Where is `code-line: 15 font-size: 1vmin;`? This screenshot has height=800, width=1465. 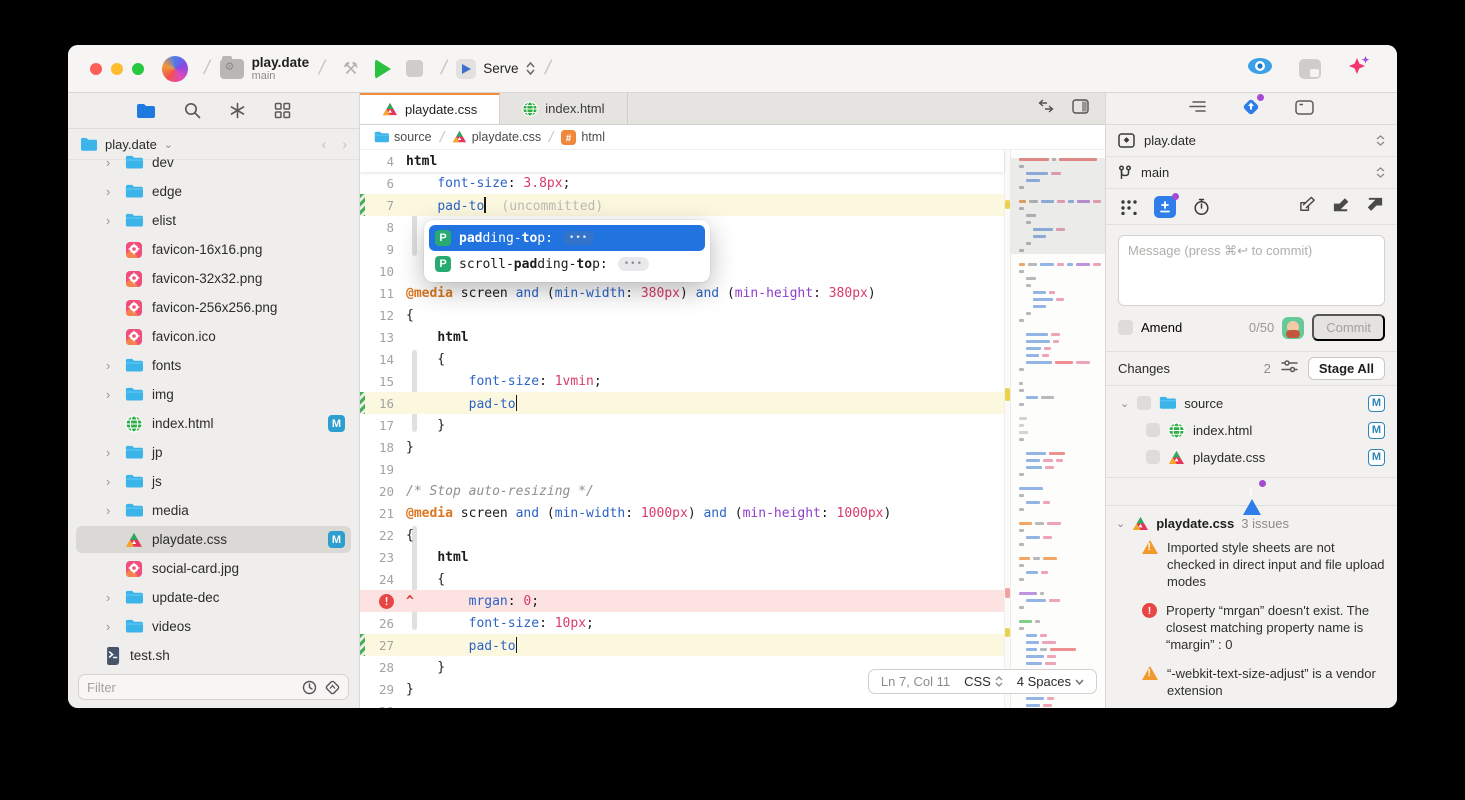 code-line: 15 font-size: 1vmin; is located at coordinates (682, 381).